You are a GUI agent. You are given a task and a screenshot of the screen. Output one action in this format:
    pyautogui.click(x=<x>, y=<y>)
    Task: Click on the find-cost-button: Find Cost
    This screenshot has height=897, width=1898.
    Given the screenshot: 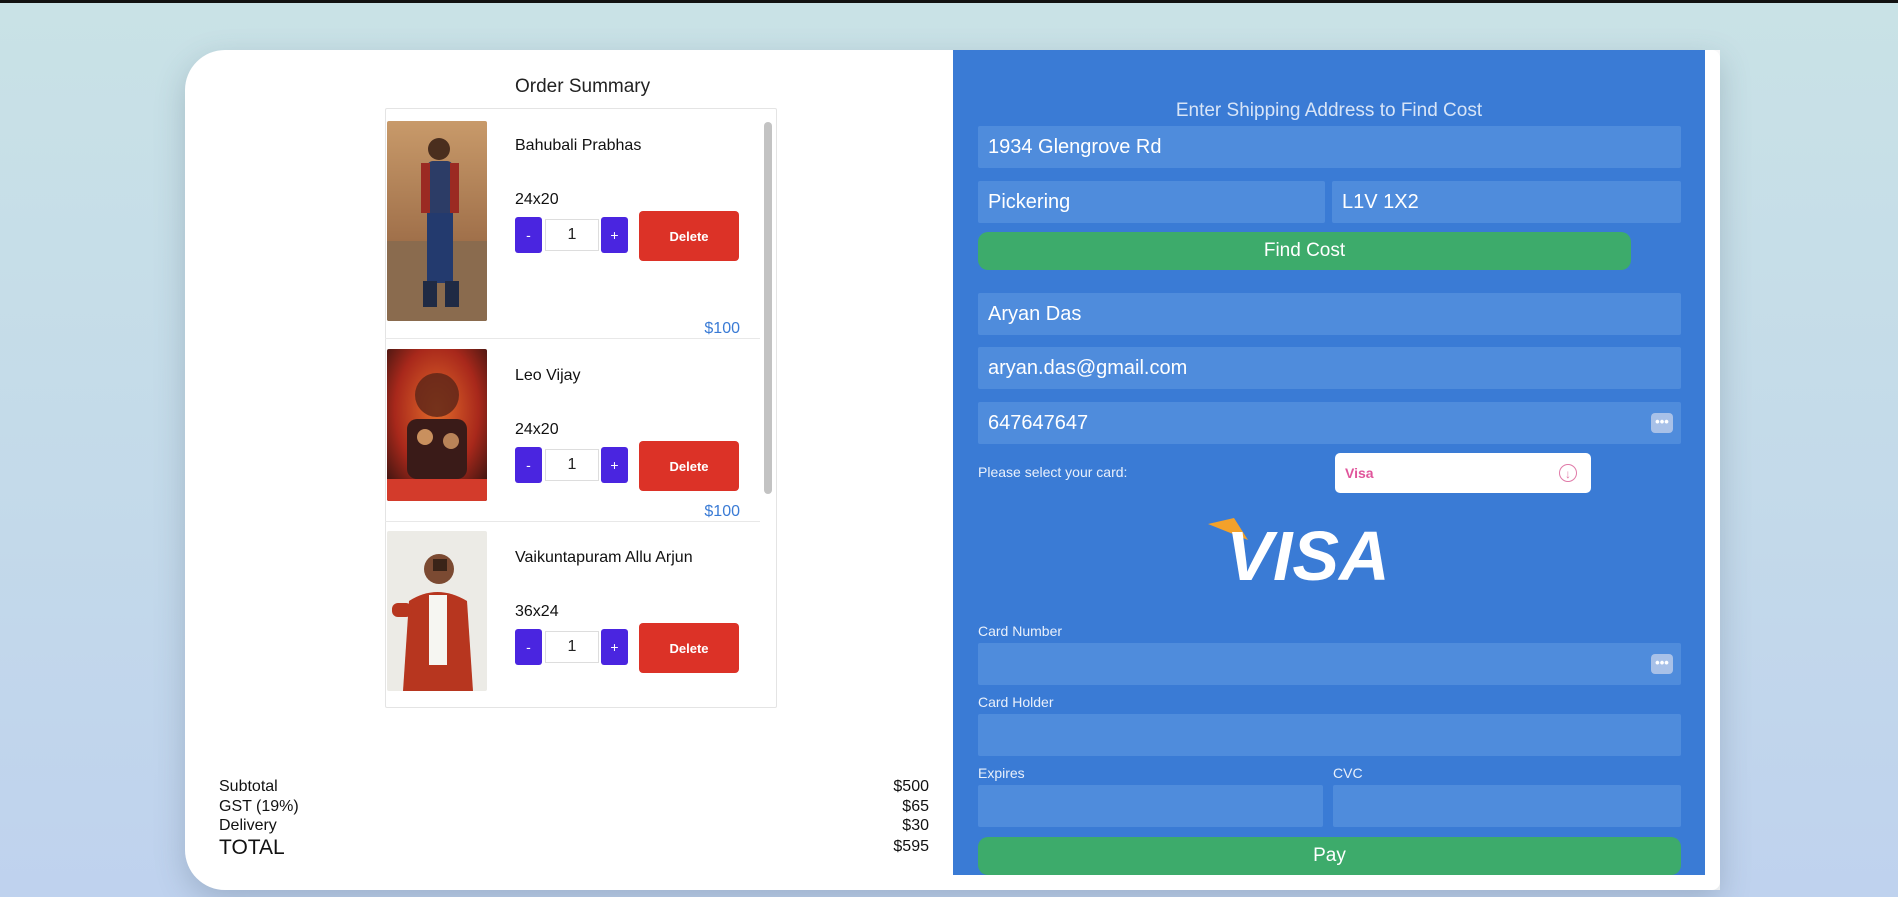 What is the action you would take?
    pyautogui.click(x=1304, y=251)
    